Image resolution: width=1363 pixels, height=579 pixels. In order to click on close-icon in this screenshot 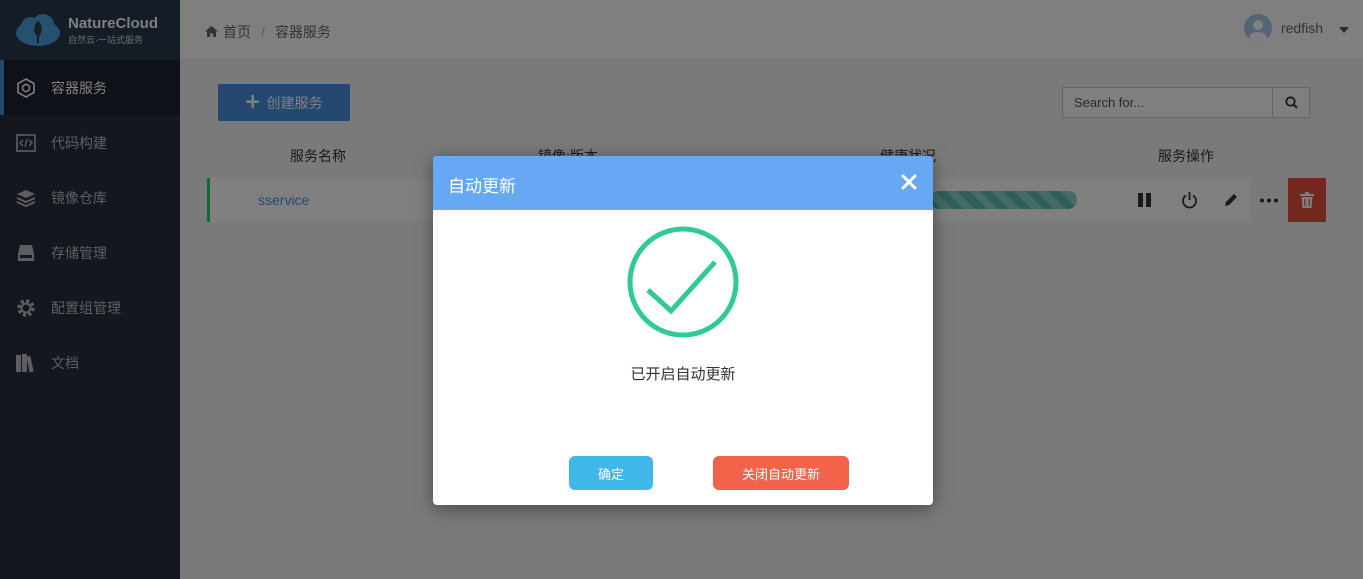, I will do `click(909, 182)`.